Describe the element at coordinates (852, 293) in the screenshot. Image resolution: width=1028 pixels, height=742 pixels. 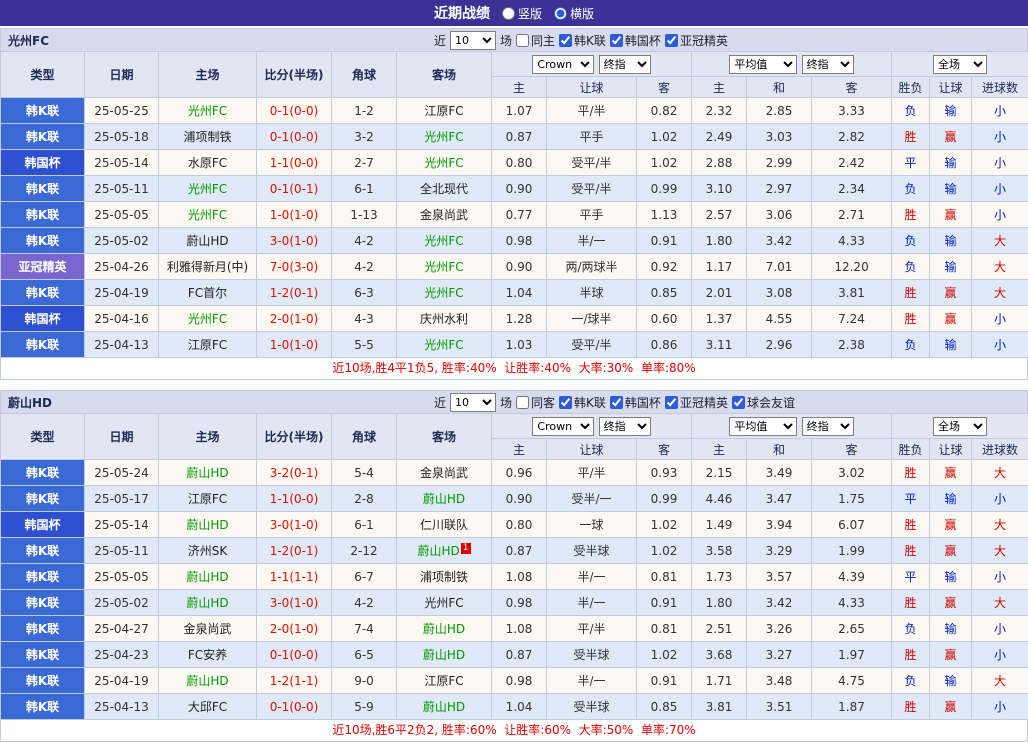
I see `euro-away-odds: 3.81` at that location.